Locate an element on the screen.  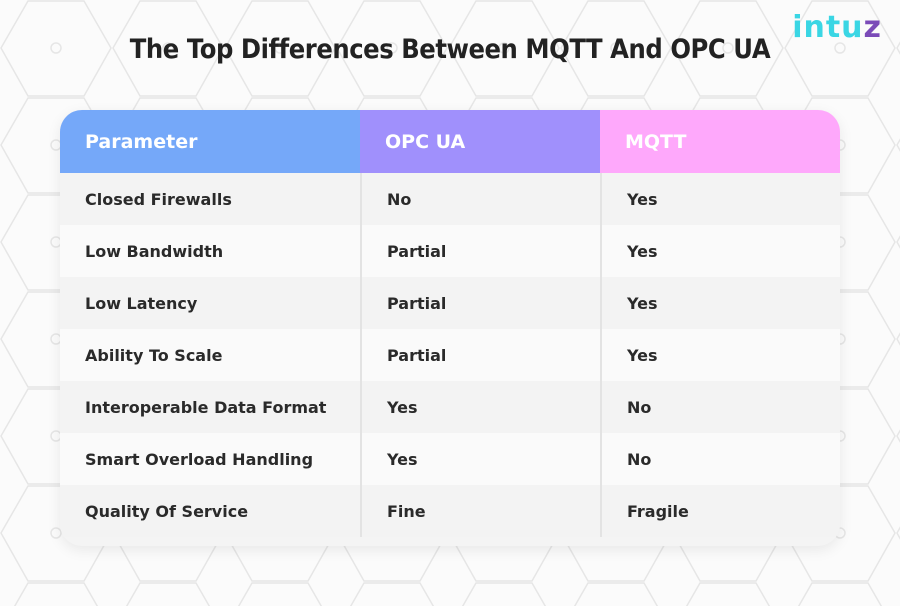
cell-parameter: Closed Firewalls is located at coordinates (158, 199).